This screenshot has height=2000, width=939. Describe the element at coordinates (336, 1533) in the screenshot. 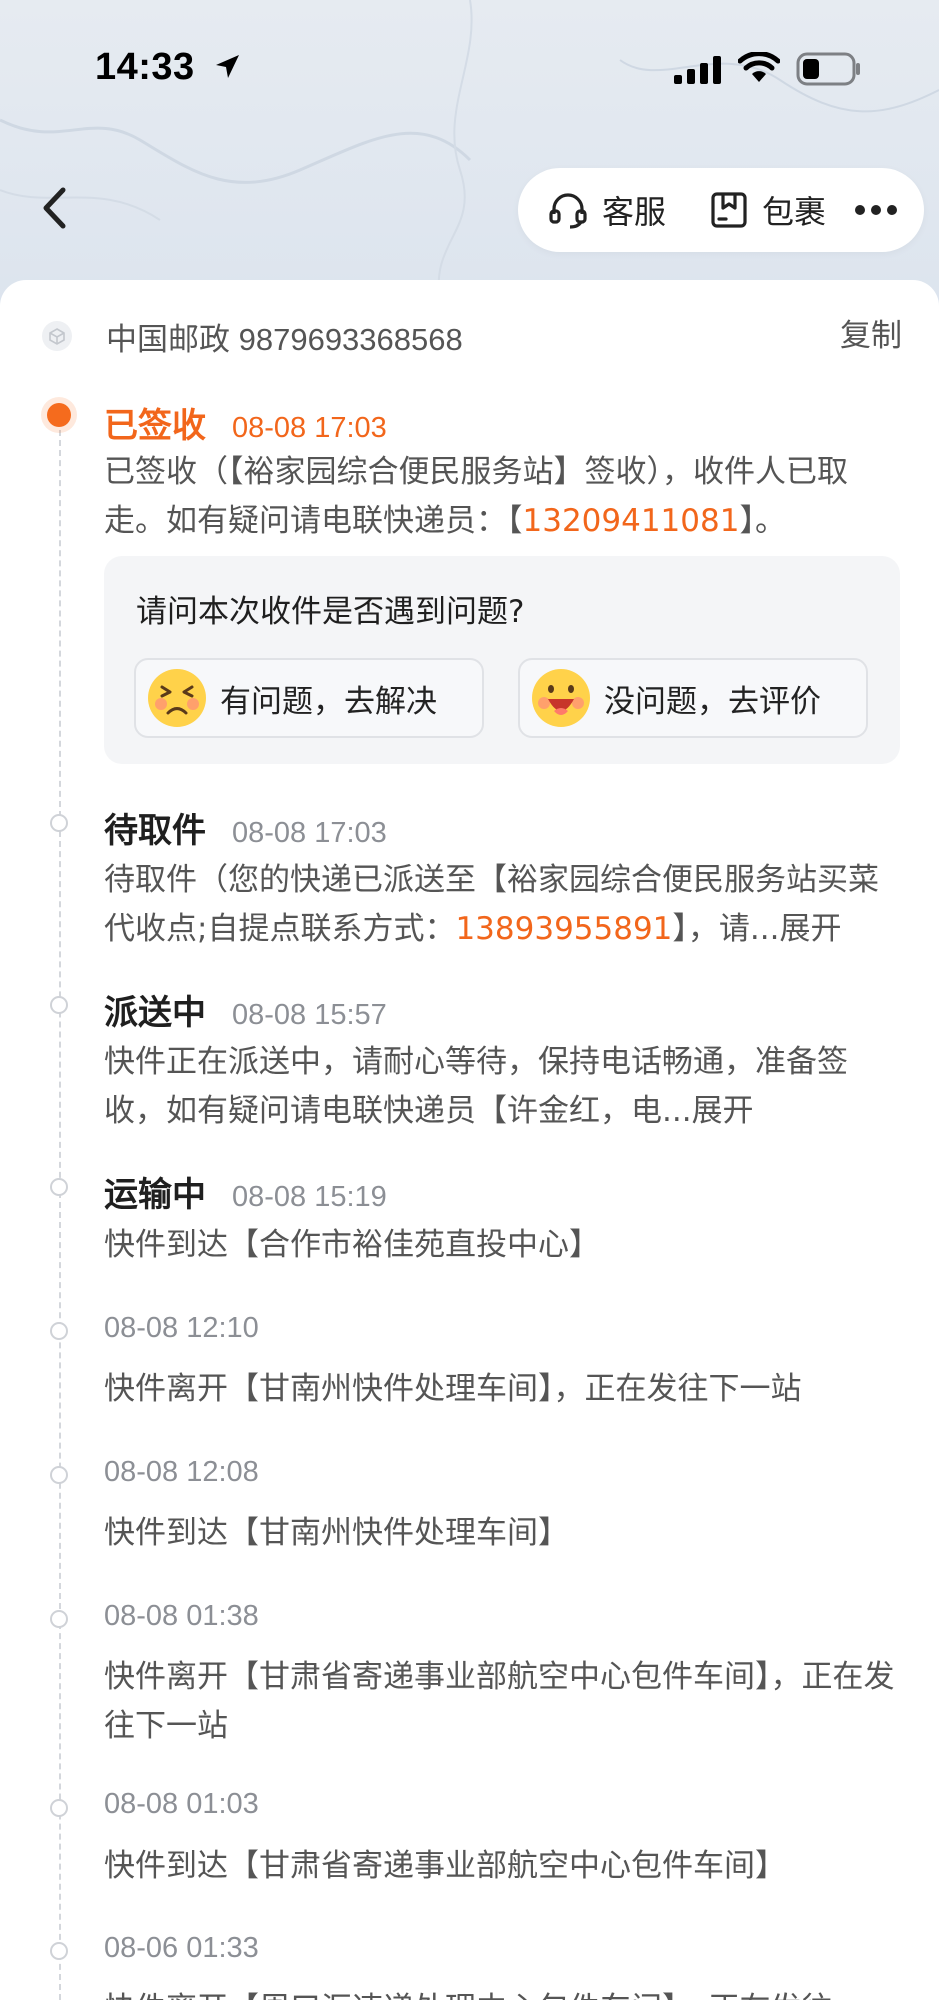

I see `event-description: 快件到达【甘南州快件处理车间】` at that location.